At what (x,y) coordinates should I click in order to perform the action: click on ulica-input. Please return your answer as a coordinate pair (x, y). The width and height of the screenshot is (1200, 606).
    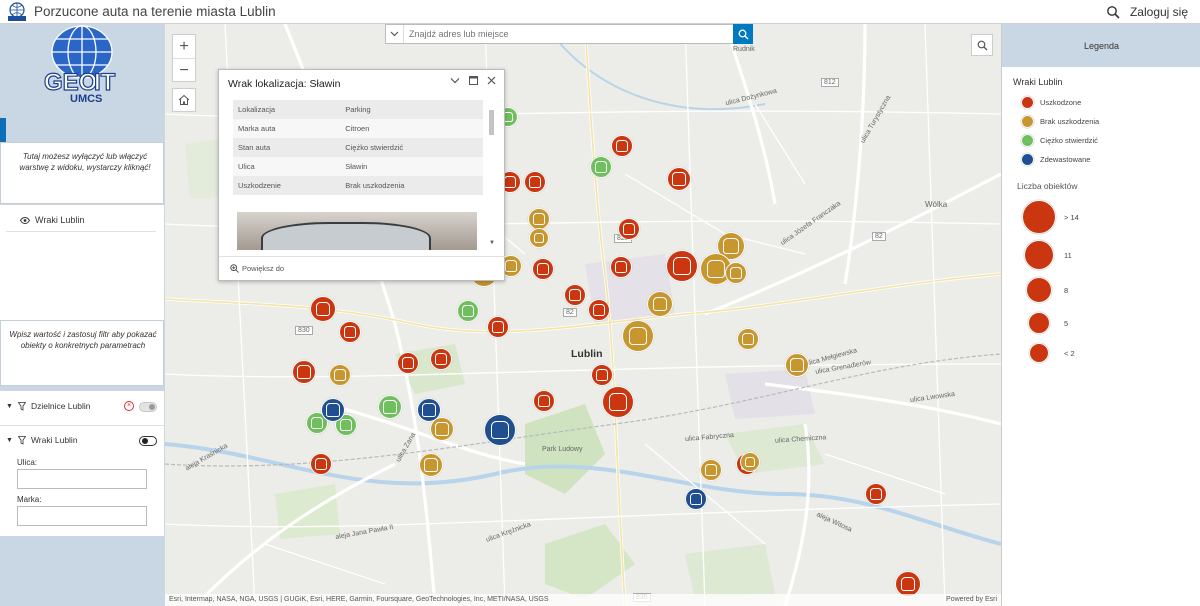
    Looking at the image, I should click on (82, 479).